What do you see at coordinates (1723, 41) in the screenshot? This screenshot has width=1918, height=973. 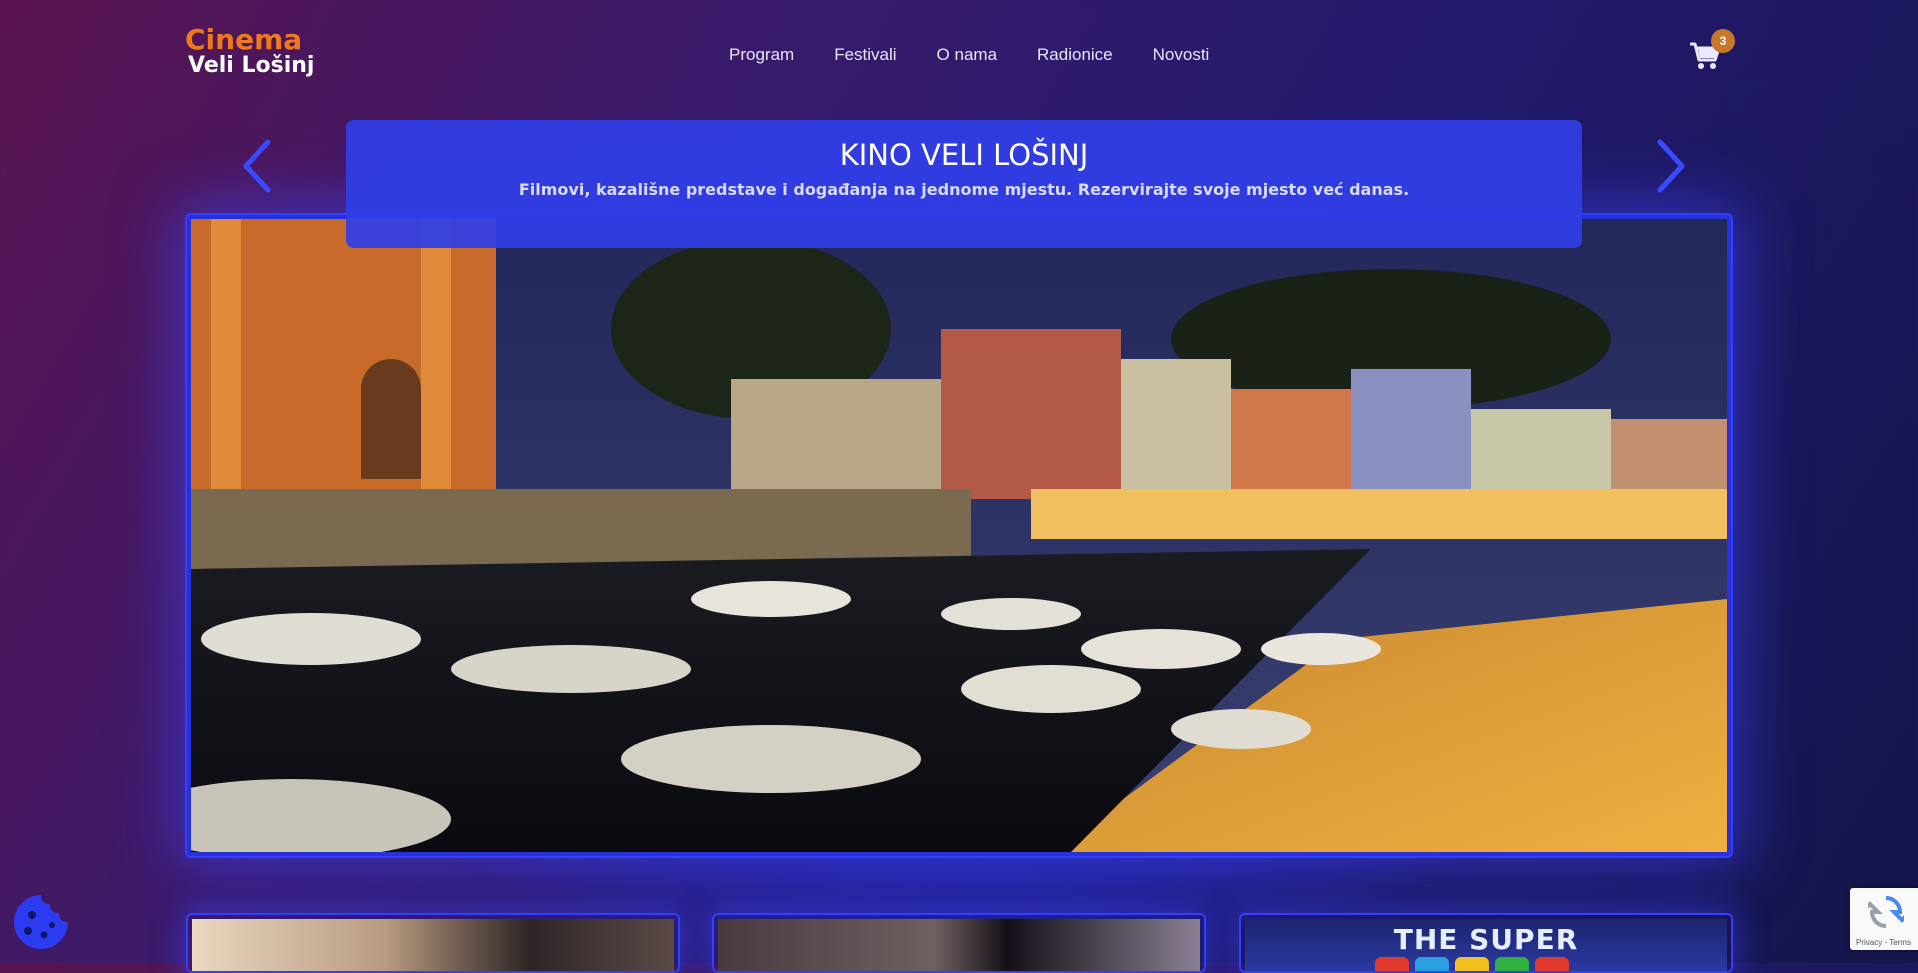 I see `cart-count-badge: 3` at bounding box center [1723, 41].